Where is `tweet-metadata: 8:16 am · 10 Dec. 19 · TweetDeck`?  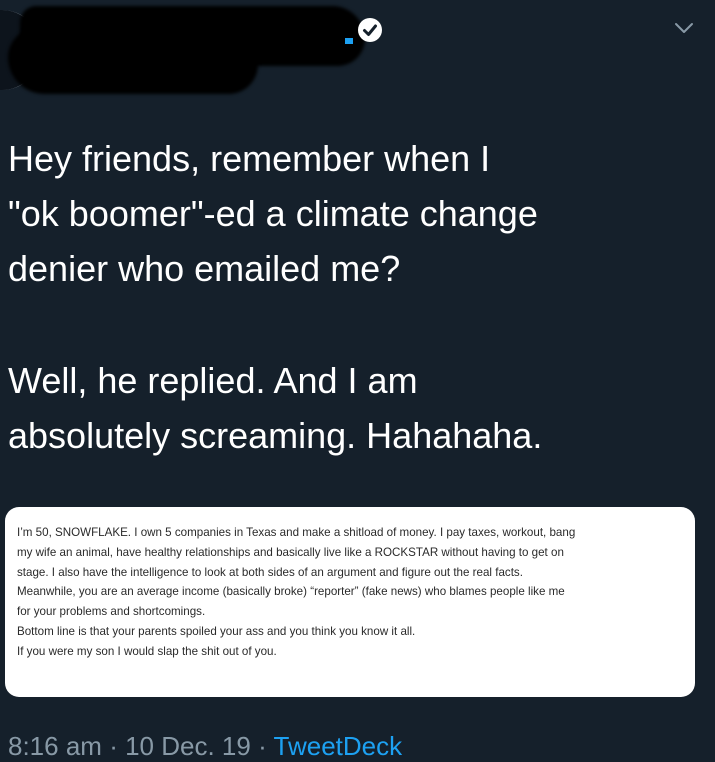
tweet-metadata: 8:16 am · 10 Dec. 19 · TweetDeck is located at coordinates (205, 746).